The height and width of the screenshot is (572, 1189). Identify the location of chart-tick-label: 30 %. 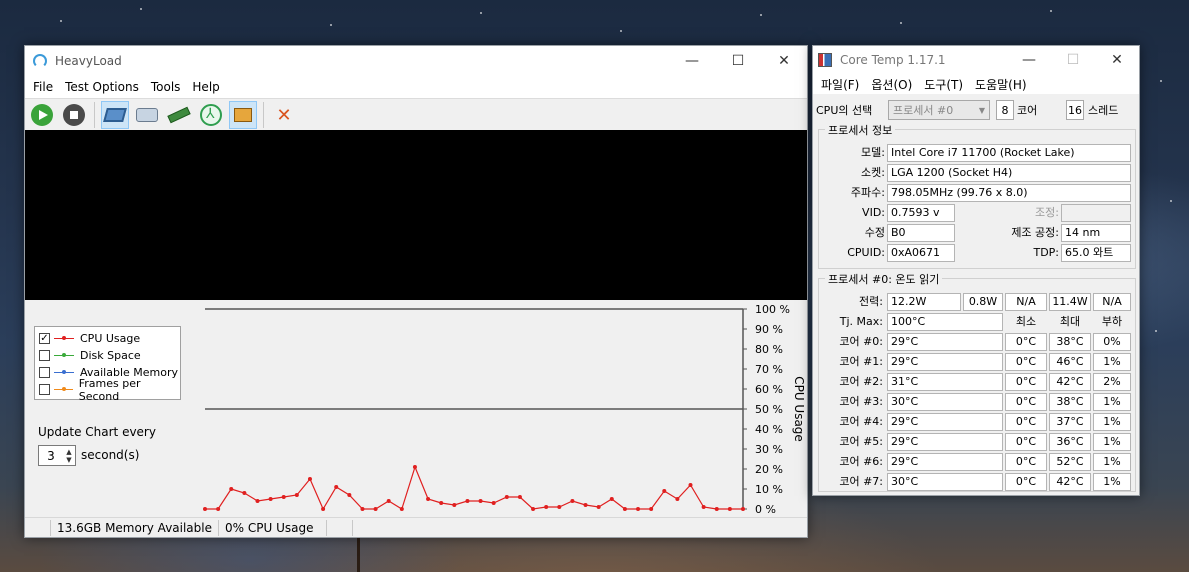
(769, 449).